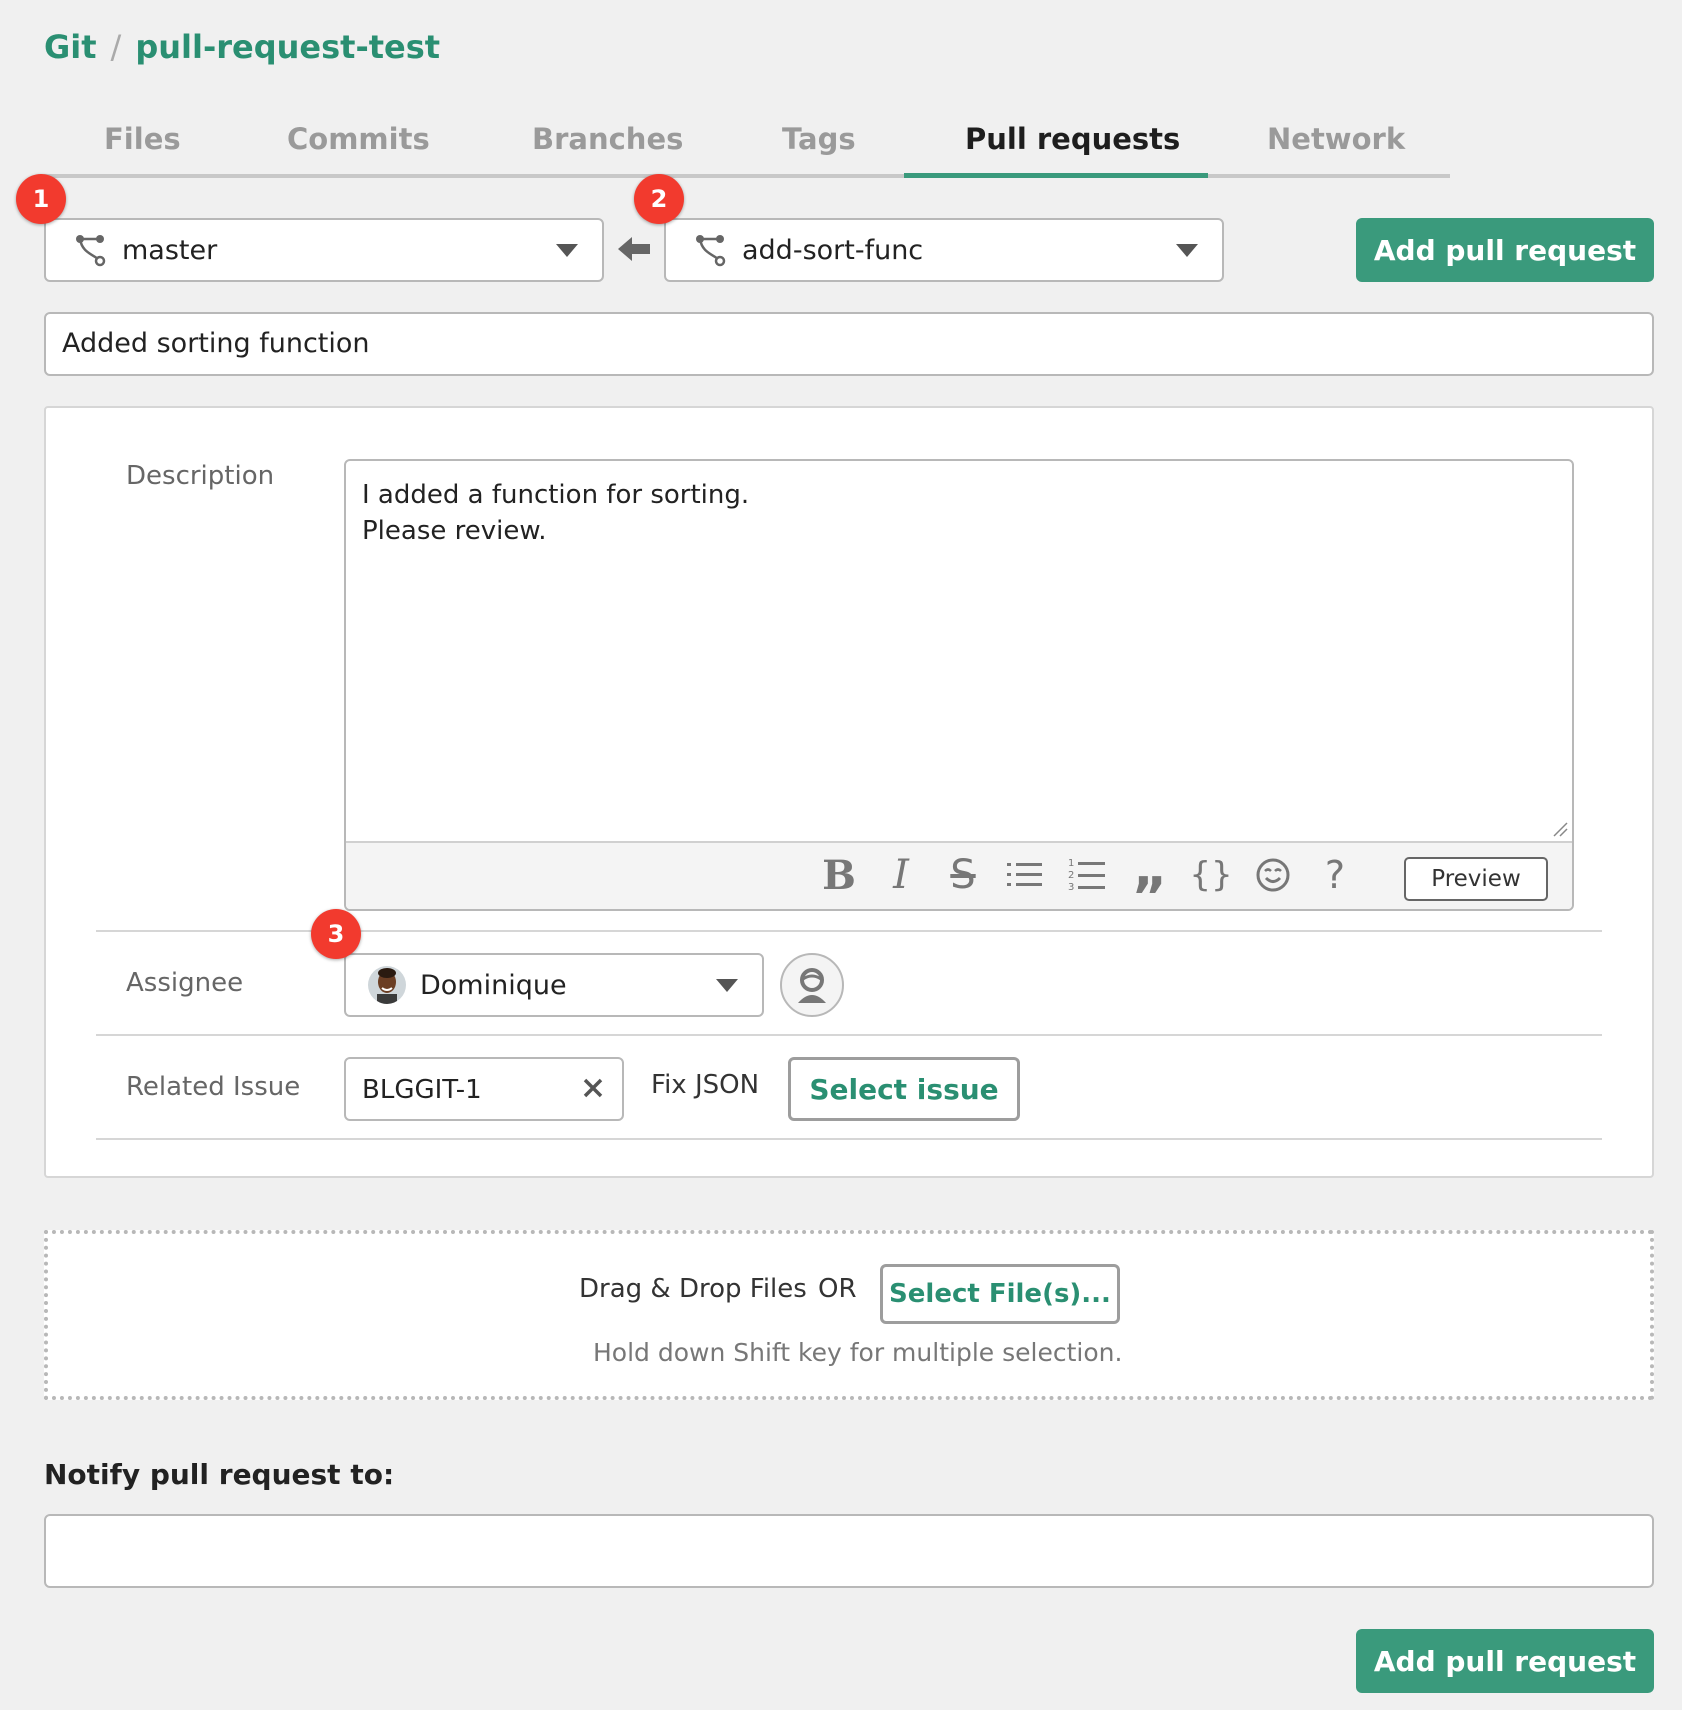 The width and height of the screenshot is (1682, 1710). I want to click on avatar, so click(387, 985).